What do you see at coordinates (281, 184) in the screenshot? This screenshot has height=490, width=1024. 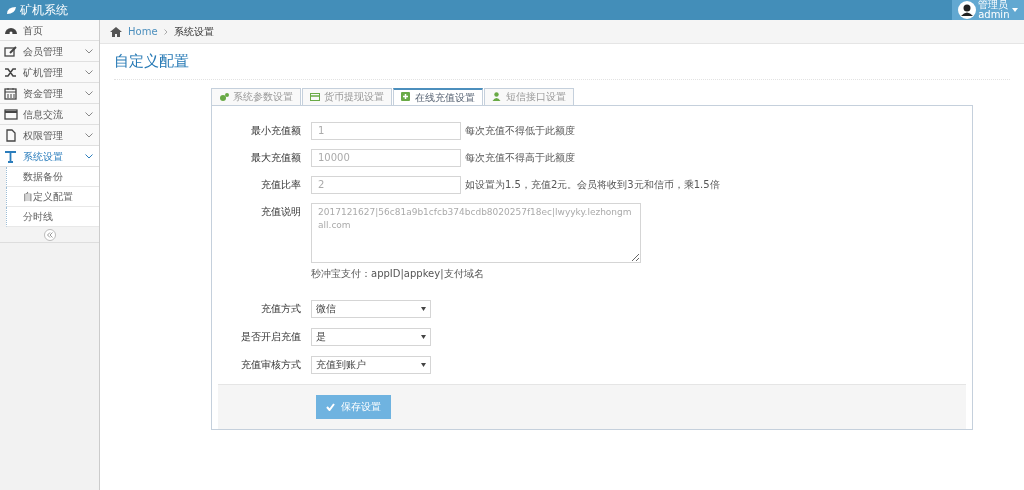 I see `field-label: 充值比率` at bounding box center [281, 184].